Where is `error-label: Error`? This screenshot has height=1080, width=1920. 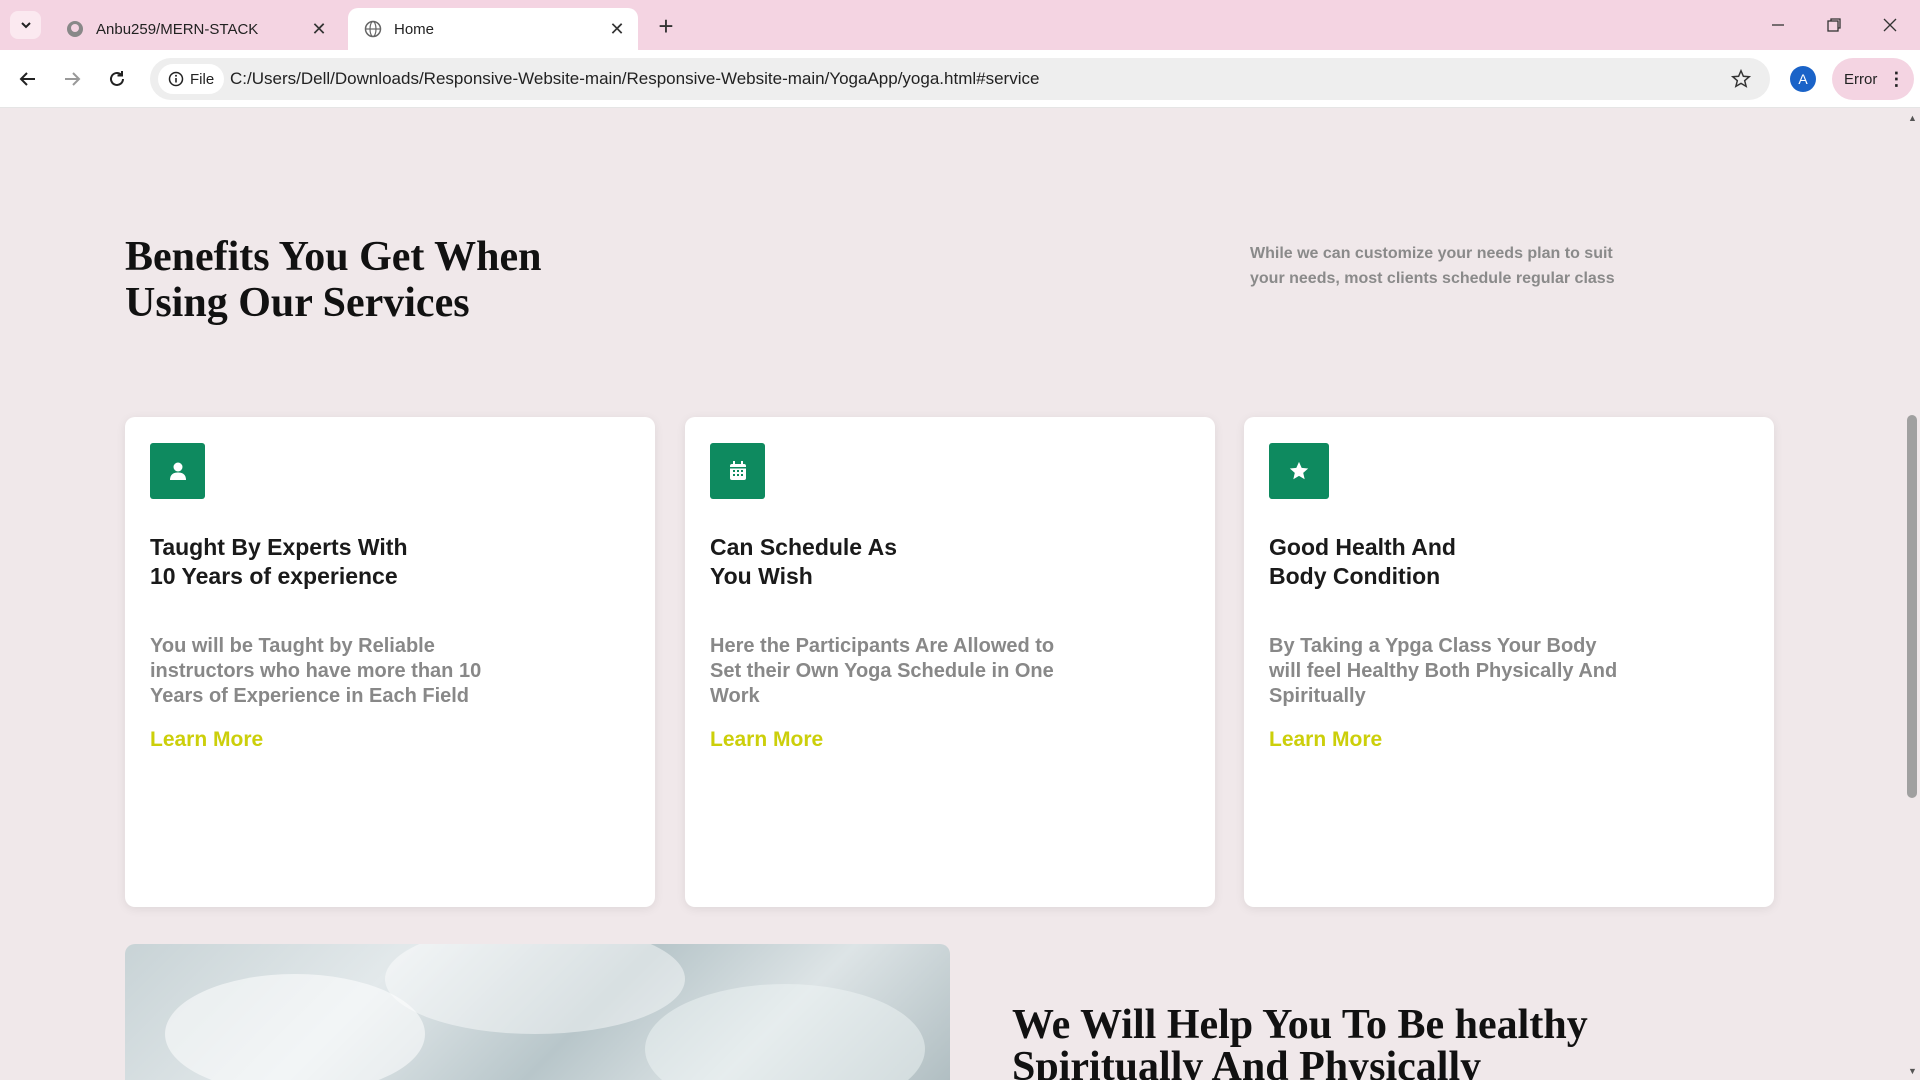
error-label: Error is located at coordinates (1861, 79).